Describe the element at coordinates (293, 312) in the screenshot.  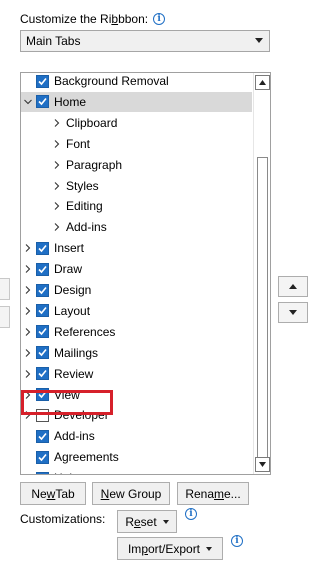
I see `move-down-button` at that location.